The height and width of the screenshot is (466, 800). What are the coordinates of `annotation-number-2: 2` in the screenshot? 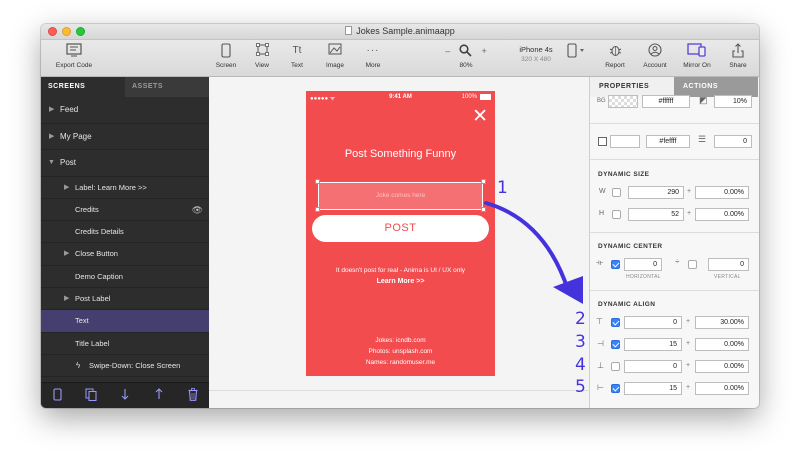 It's located at (580, 319).